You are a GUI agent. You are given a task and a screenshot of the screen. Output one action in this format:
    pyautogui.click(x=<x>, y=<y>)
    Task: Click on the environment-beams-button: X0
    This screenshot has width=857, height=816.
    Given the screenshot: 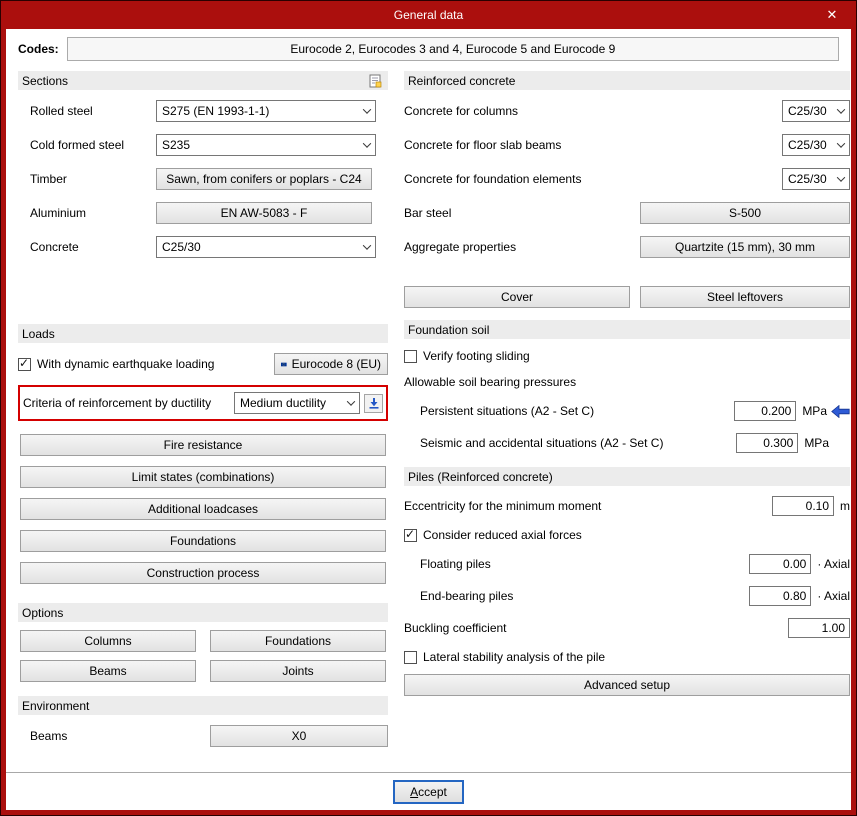 What is the action you would take?
    pyautogui.click(x=299, y=736)
    